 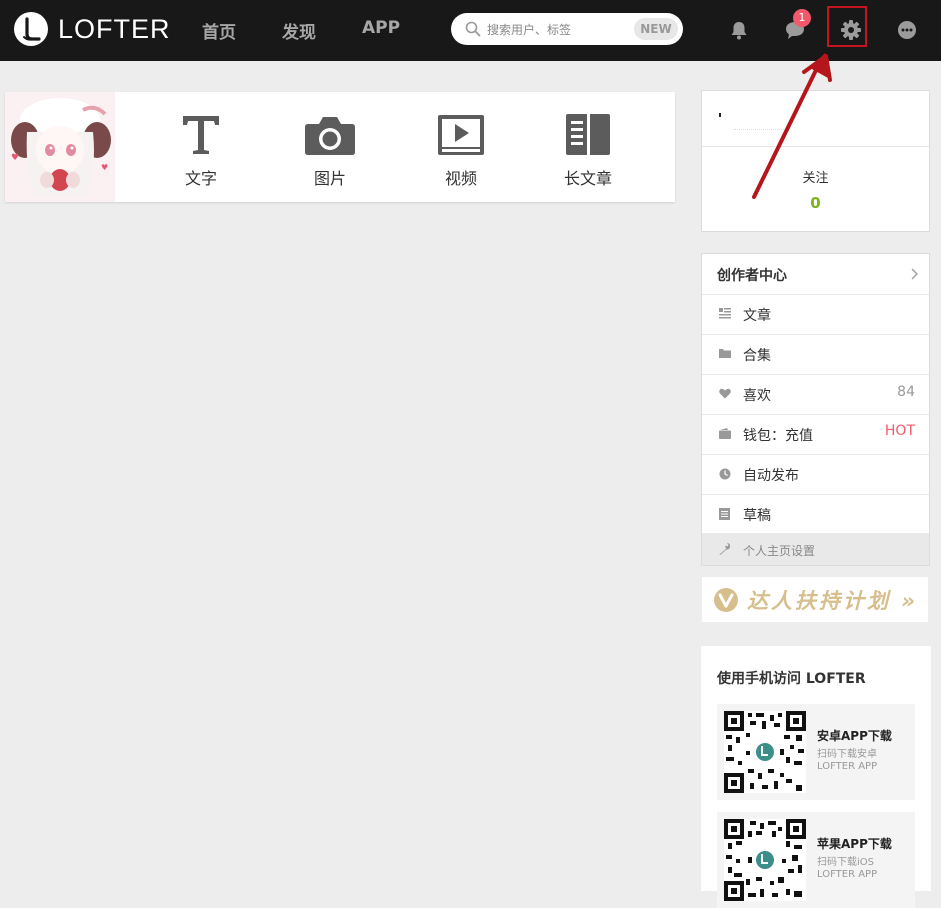 I want to click on lofter-logo: LOFTER, so click(x=92, y=29).